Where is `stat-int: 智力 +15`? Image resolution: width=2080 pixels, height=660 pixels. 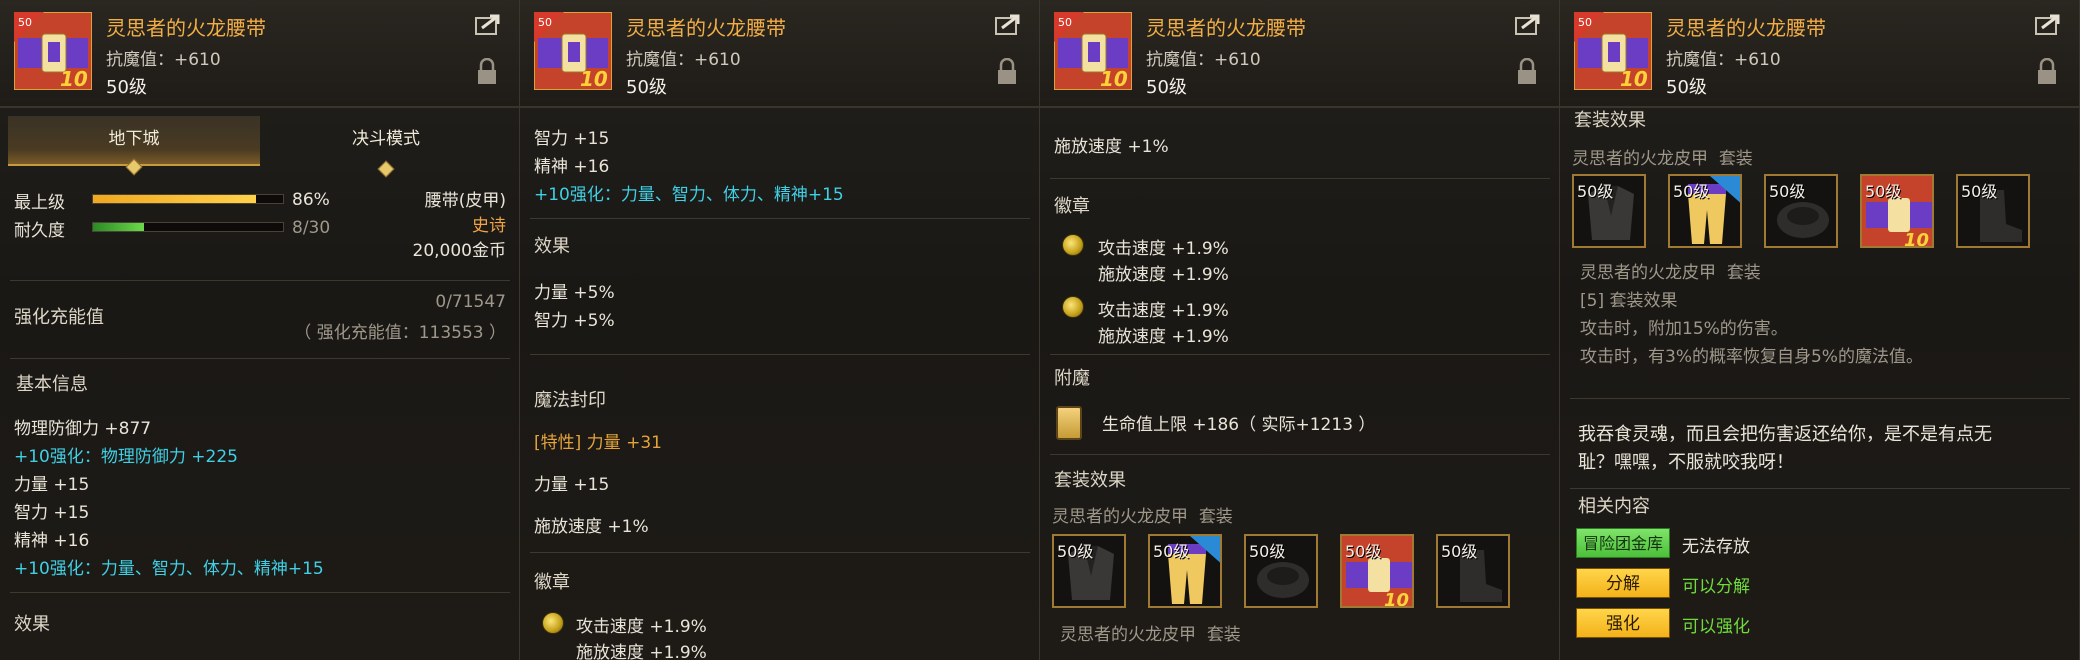
stat-int: 智力 +15 is located at coordinates (52, 513).